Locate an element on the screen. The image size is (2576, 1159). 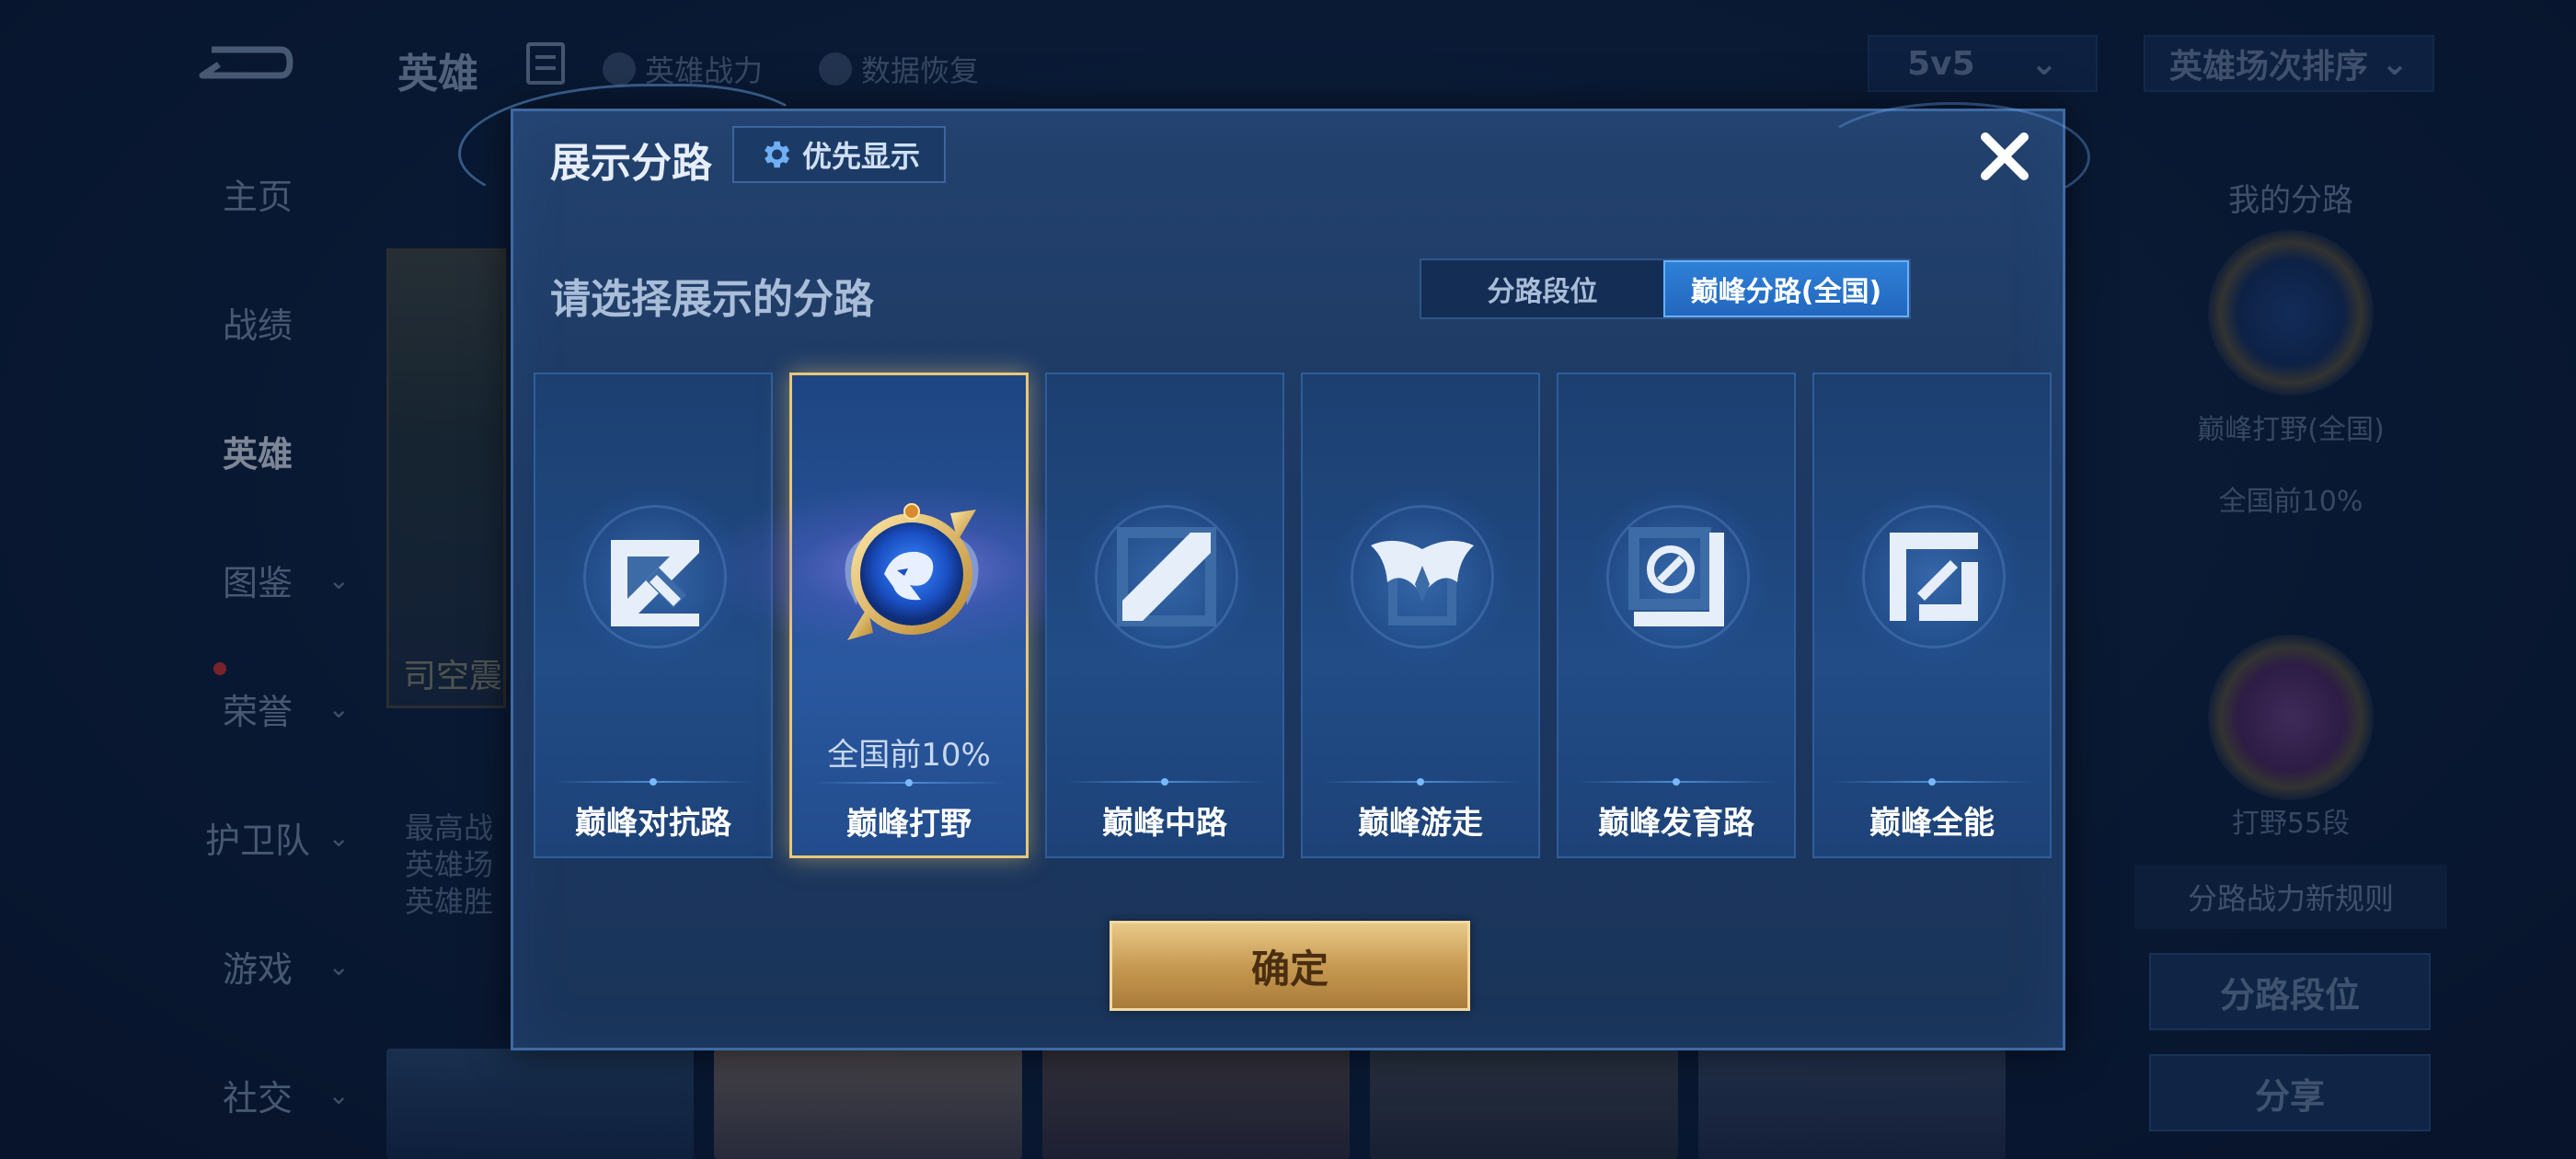
lane-name: 巅峰全能 is located at coordinates (1932, 823).